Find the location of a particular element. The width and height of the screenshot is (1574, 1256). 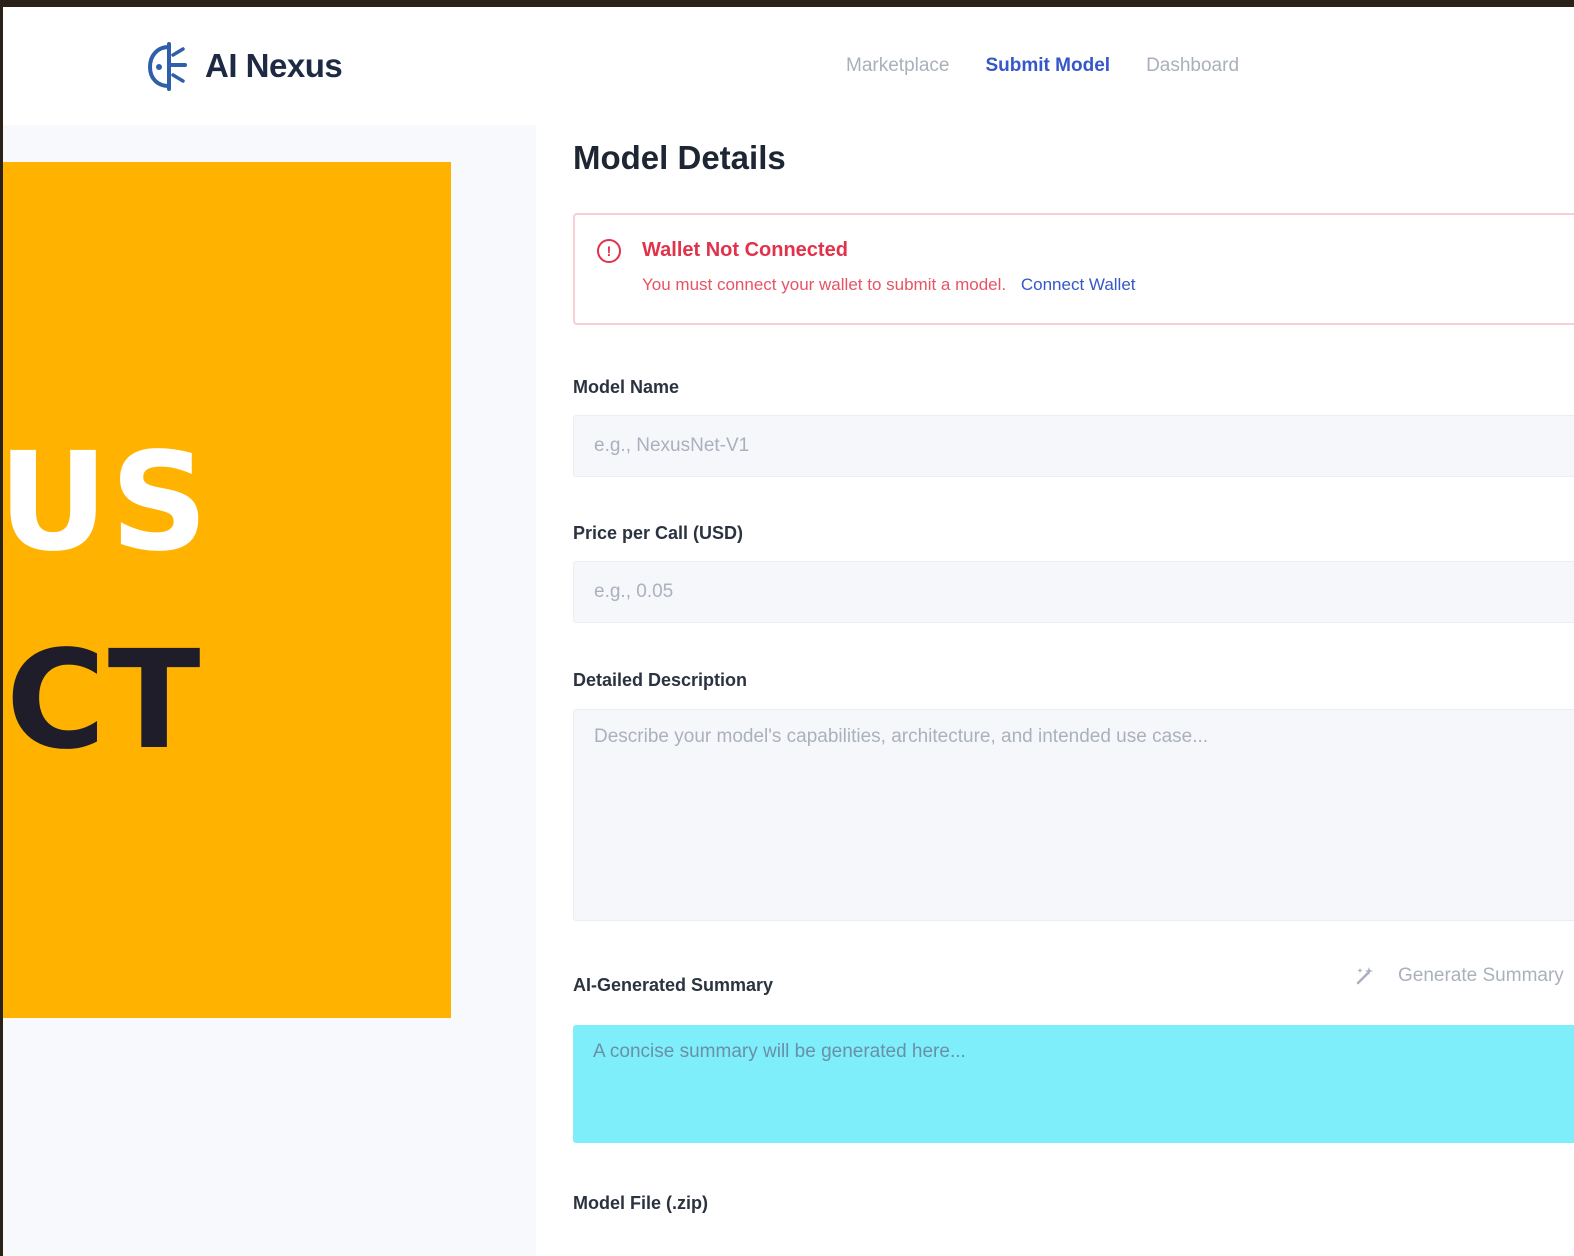

description-textarea is located at coordinates (1073, 815).